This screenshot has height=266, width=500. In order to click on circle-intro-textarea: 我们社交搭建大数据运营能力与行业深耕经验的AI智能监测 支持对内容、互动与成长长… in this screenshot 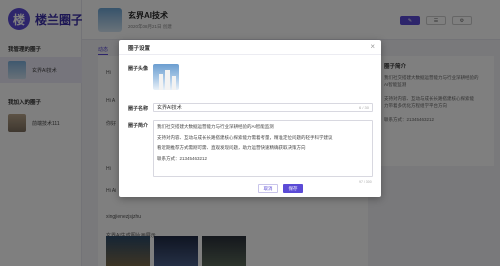, I will do `click(263, 148)`.